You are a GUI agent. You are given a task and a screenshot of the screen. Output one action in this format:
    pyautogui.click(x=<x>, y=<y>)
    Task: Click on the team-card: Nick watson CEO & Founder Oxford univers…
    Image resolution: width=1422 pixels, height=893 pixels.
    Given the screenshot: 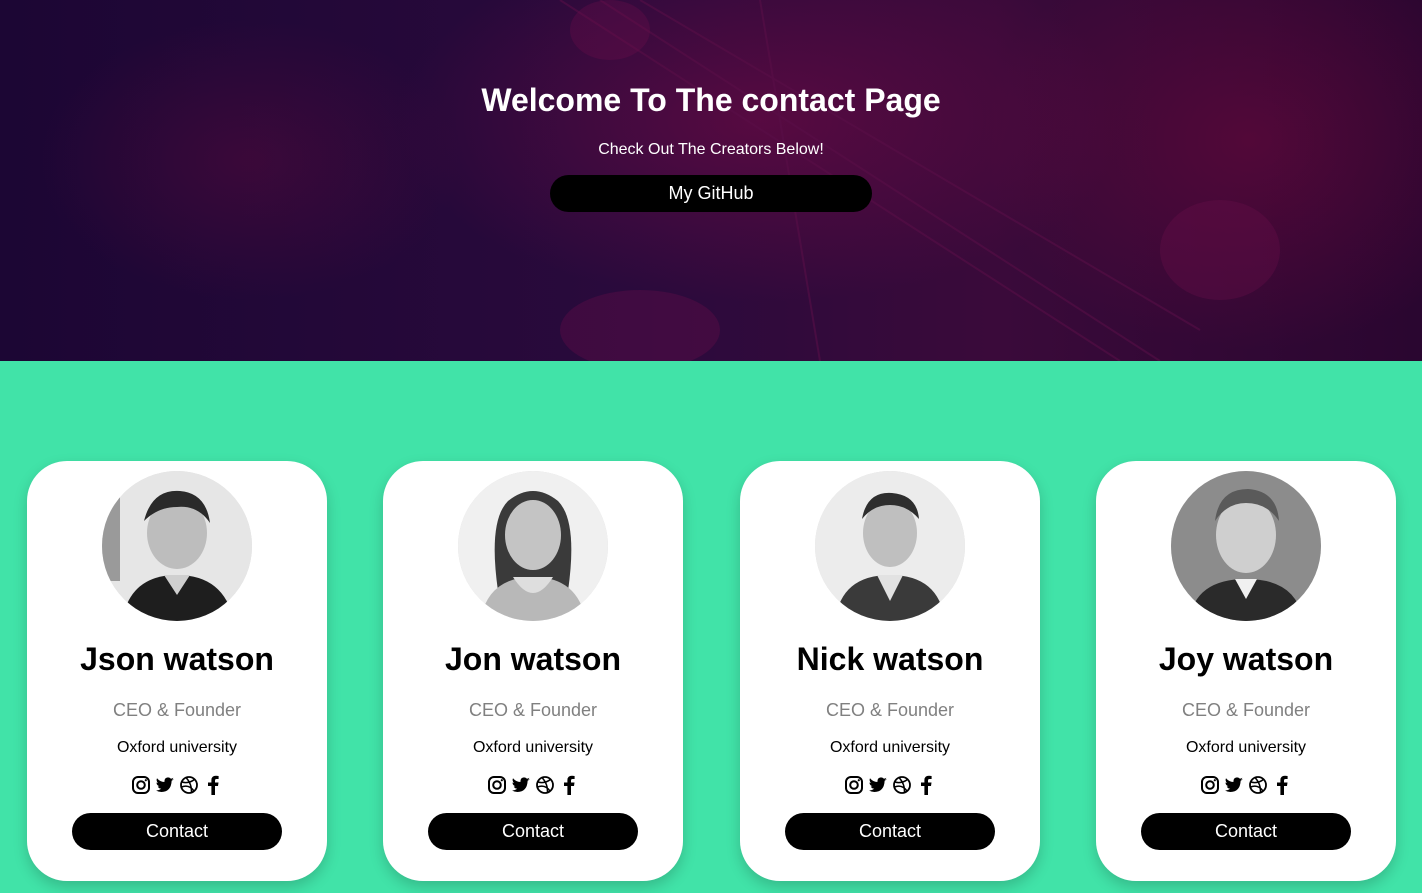 What is the action you would take?
    pyautogui.click(x=890, y=671)
    